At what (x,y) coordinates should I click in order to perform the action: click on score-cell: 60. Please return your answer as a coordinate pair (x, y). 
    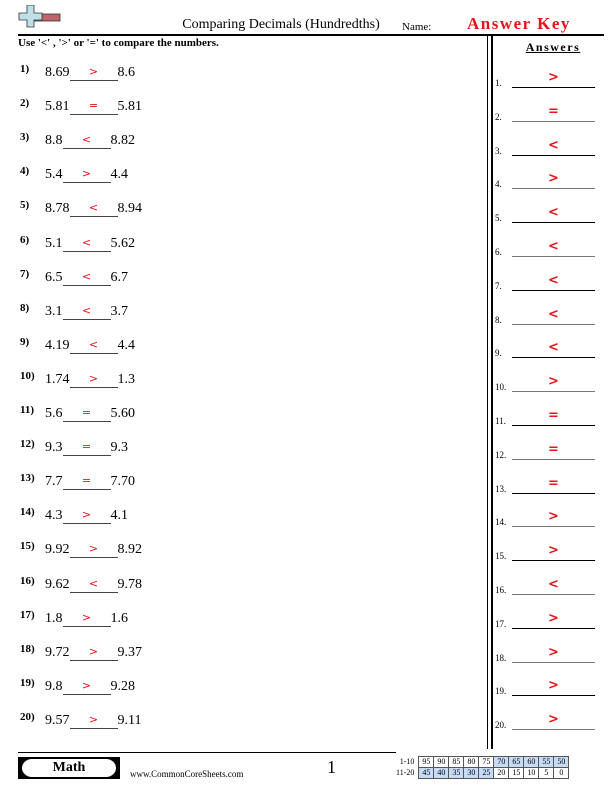
    Looking at the image, I should click on (531, 762).